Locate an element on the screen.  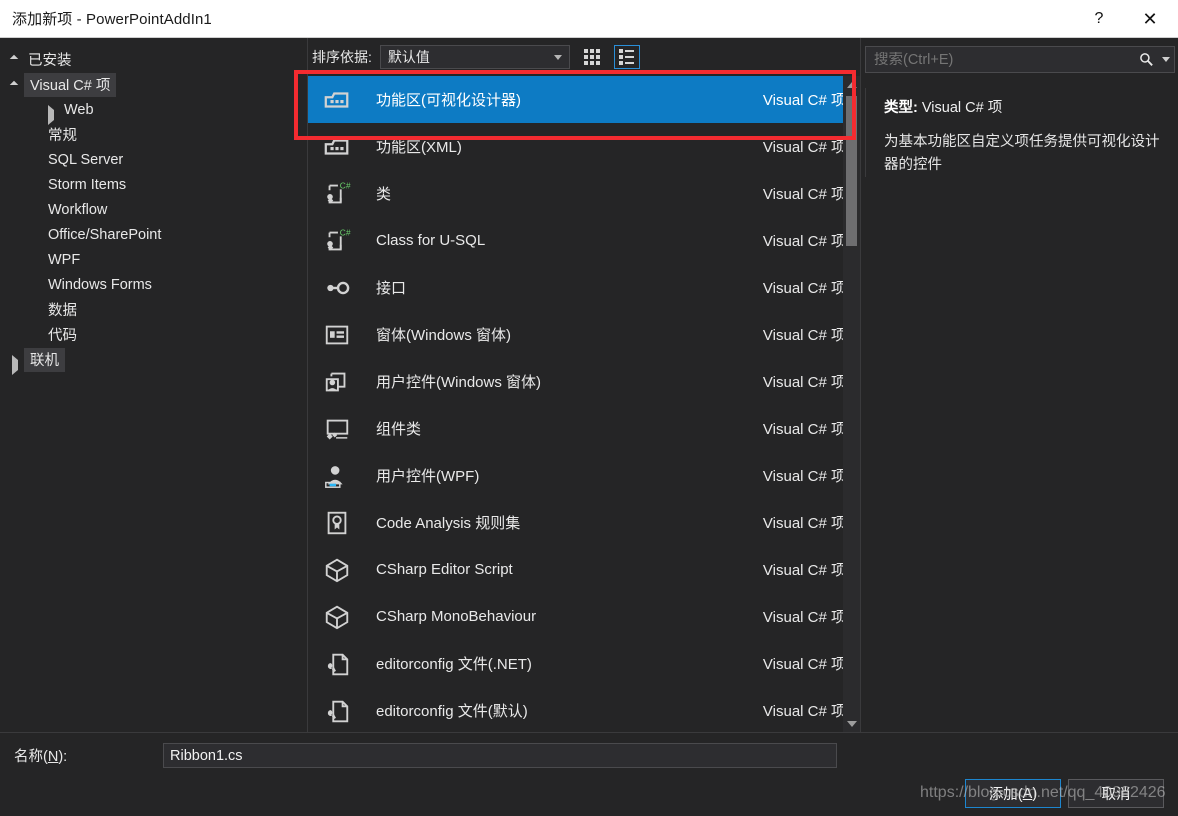
template-item-row: C# Class for U-SQL Visual C# 项 is located at coordinates (584, 240).